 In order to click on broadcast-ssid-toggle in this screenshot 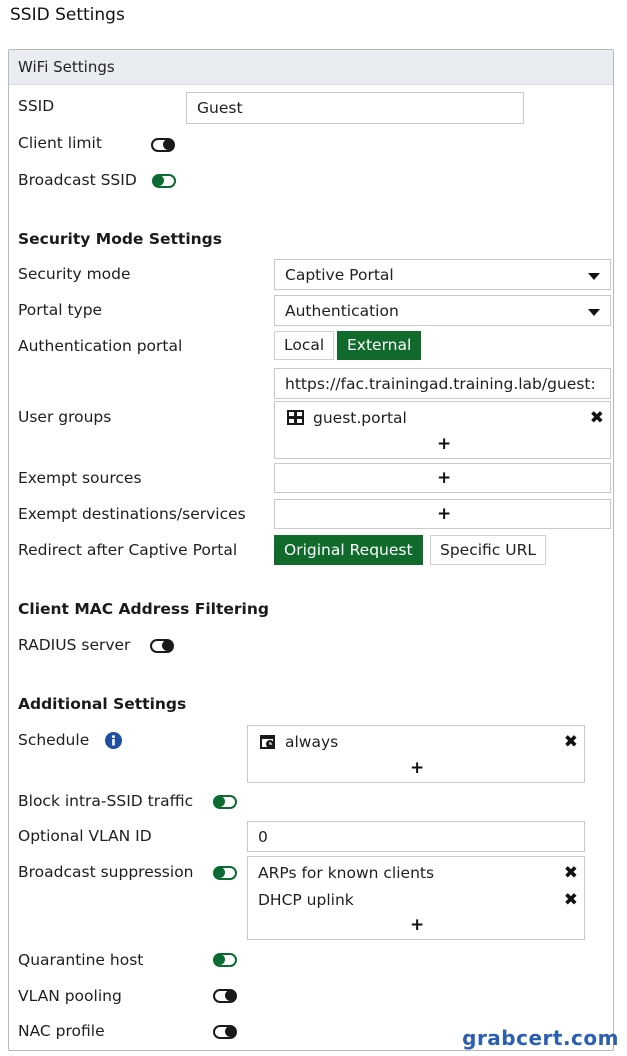, I will do `click(164, 181)`.